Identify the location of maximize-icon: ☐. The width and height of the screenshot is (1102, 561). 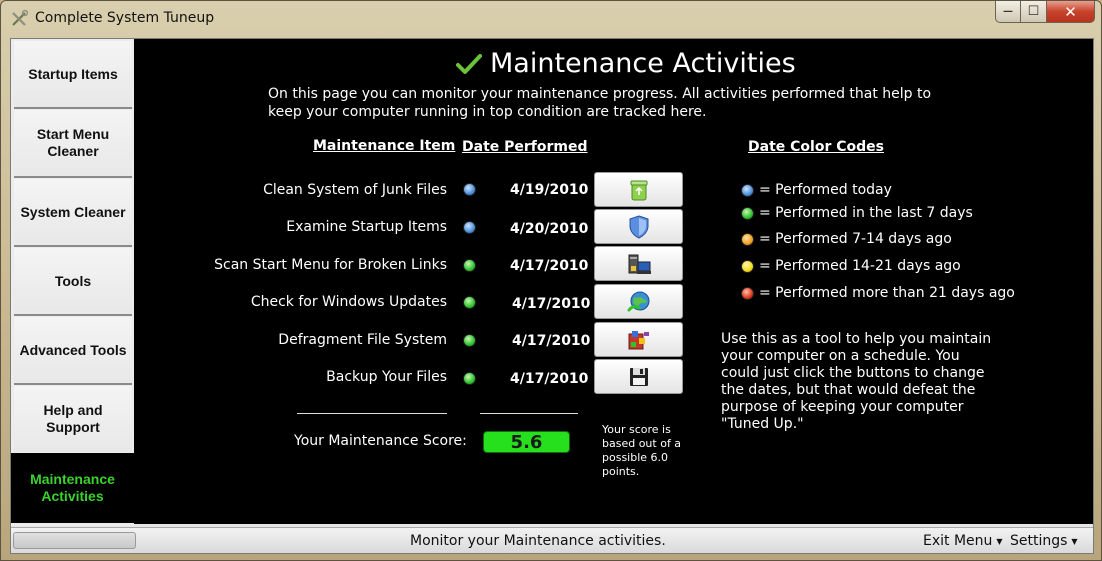
(1033, 11).